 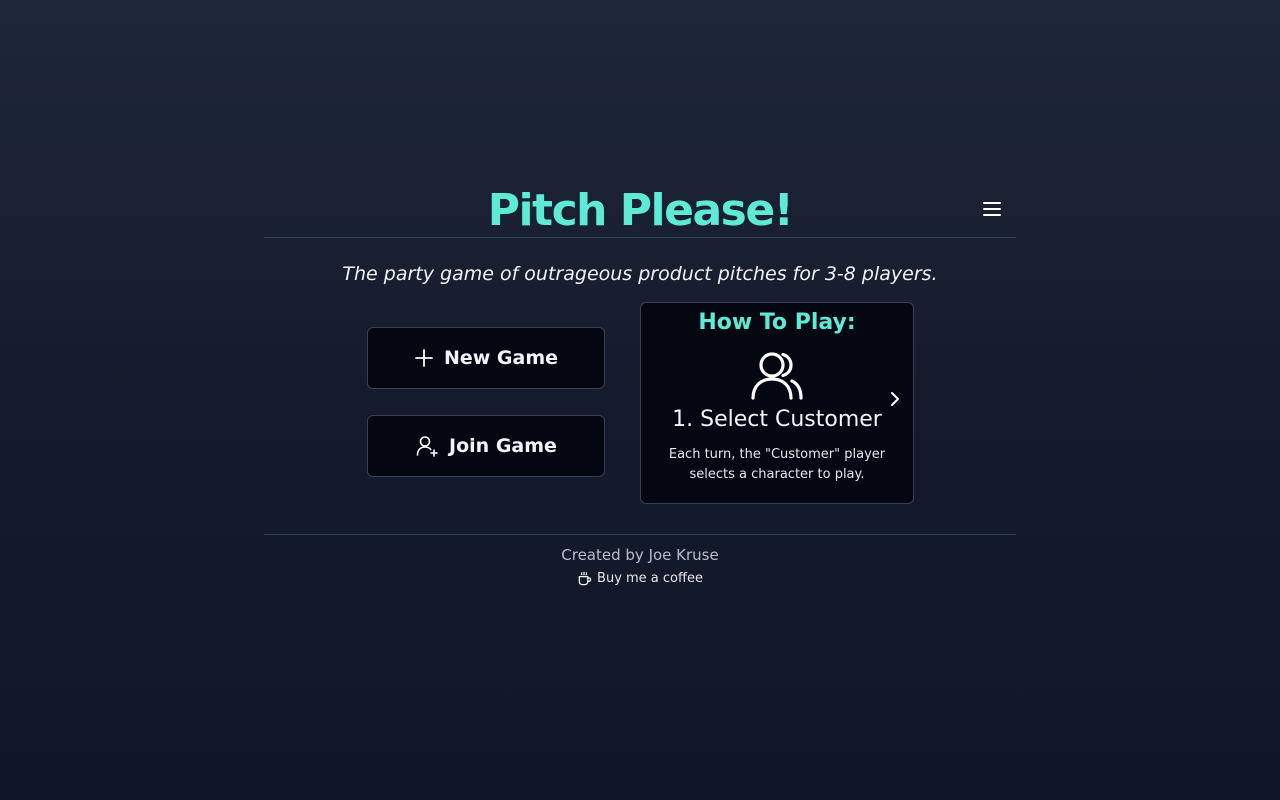 I want to click on buy-me-a-coffee-label: Buy me a coffee, so click(x=650, y=578).